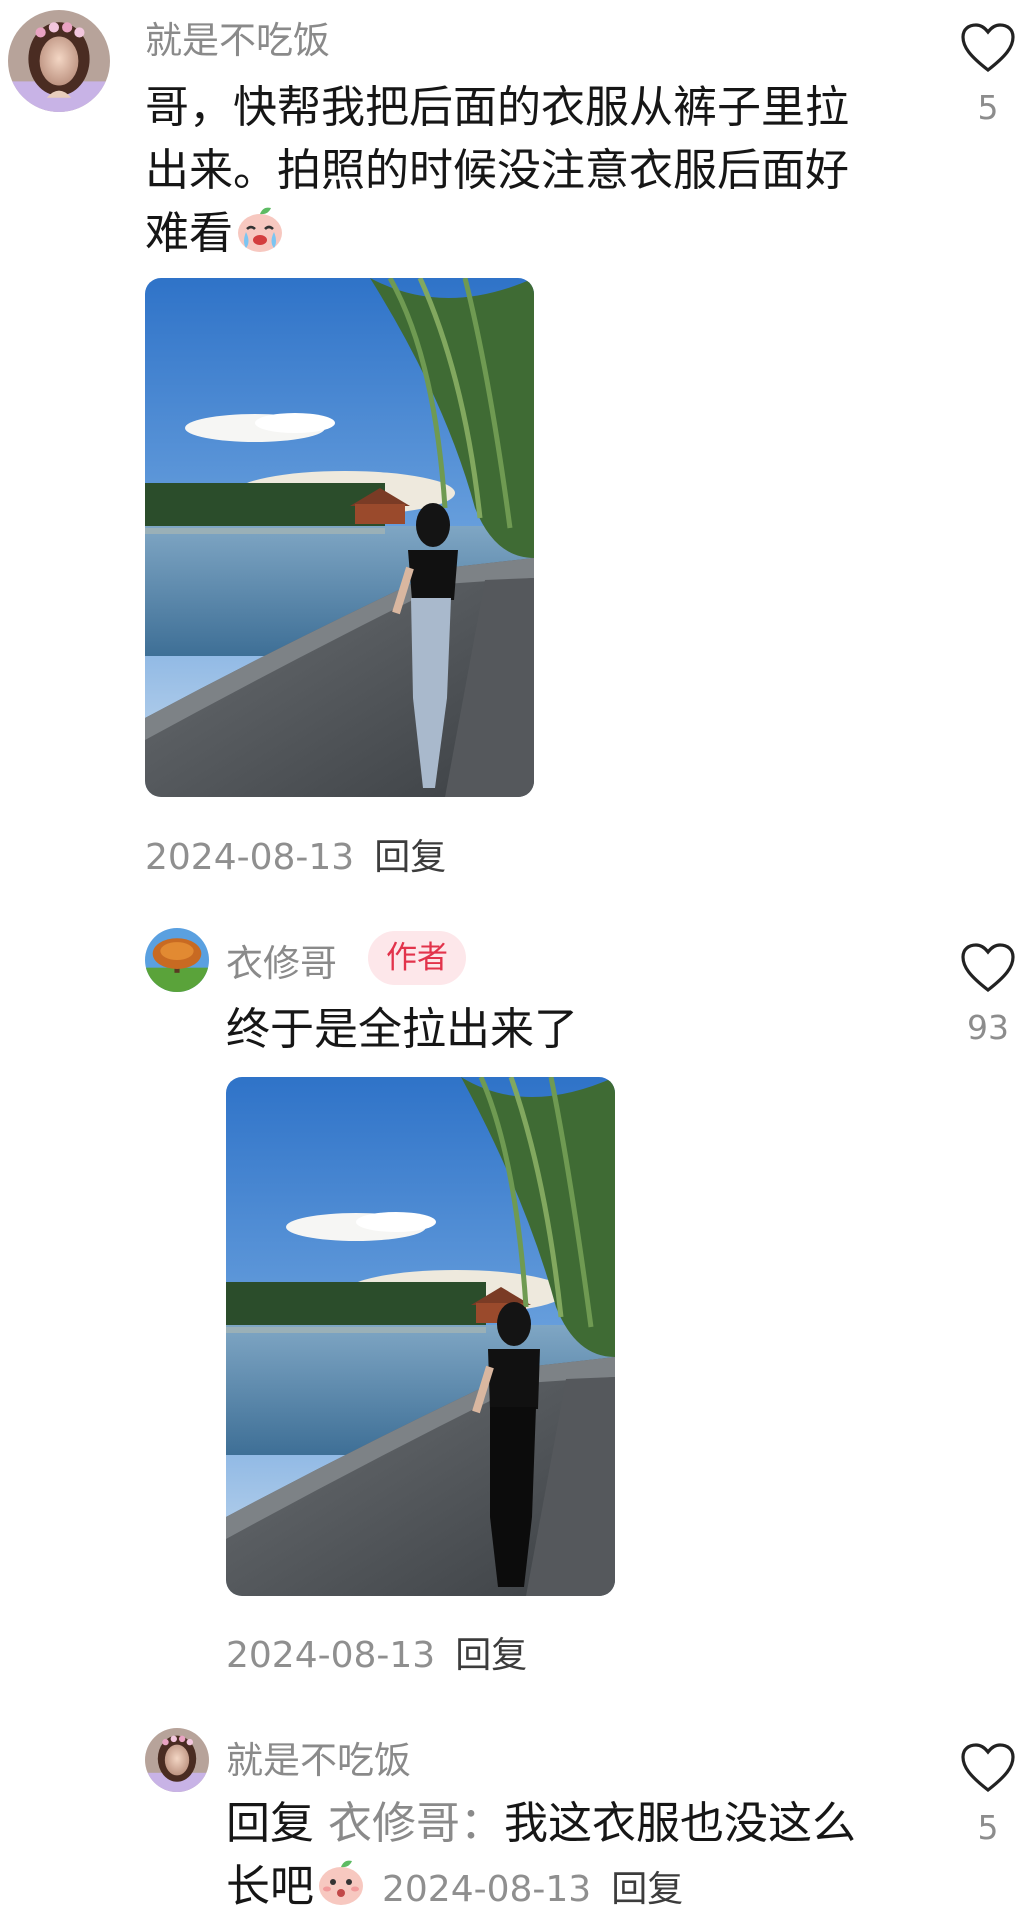 This screenshot has width=1020, height=1926. Describe the element at coordinates (420, 1336) in the screenshot. I see `untucked-shirt-photo` at that location.